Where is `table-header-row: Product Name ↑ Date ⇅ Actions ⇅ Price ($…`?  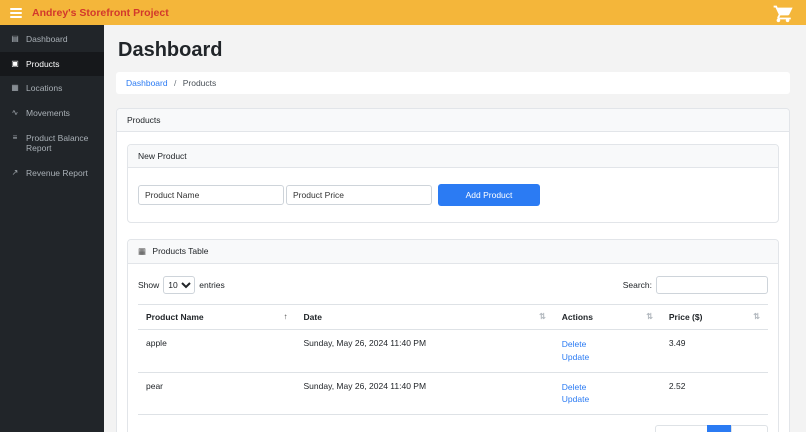 table-header-row: Product Name ↑ Date ⇅ Actions ⇅ Price ($… is located at coordinates (453, 317).